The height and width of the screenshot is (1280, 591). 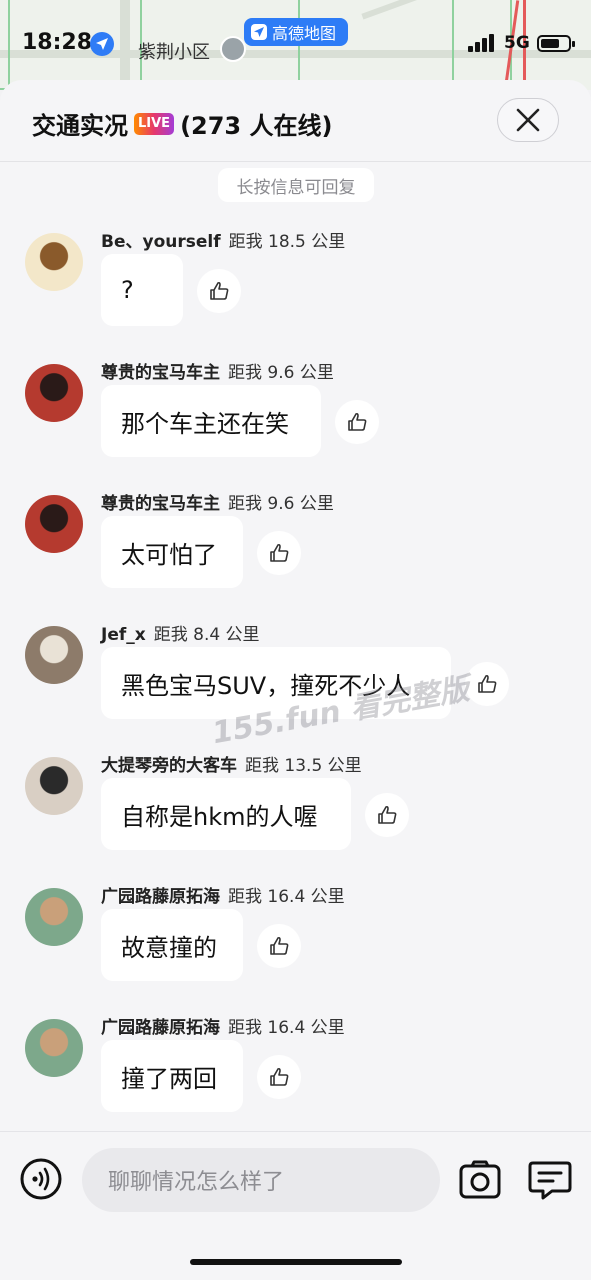 I want to click on message-bubble: 自称是hkm的人喔, so click(x=226, y=814).